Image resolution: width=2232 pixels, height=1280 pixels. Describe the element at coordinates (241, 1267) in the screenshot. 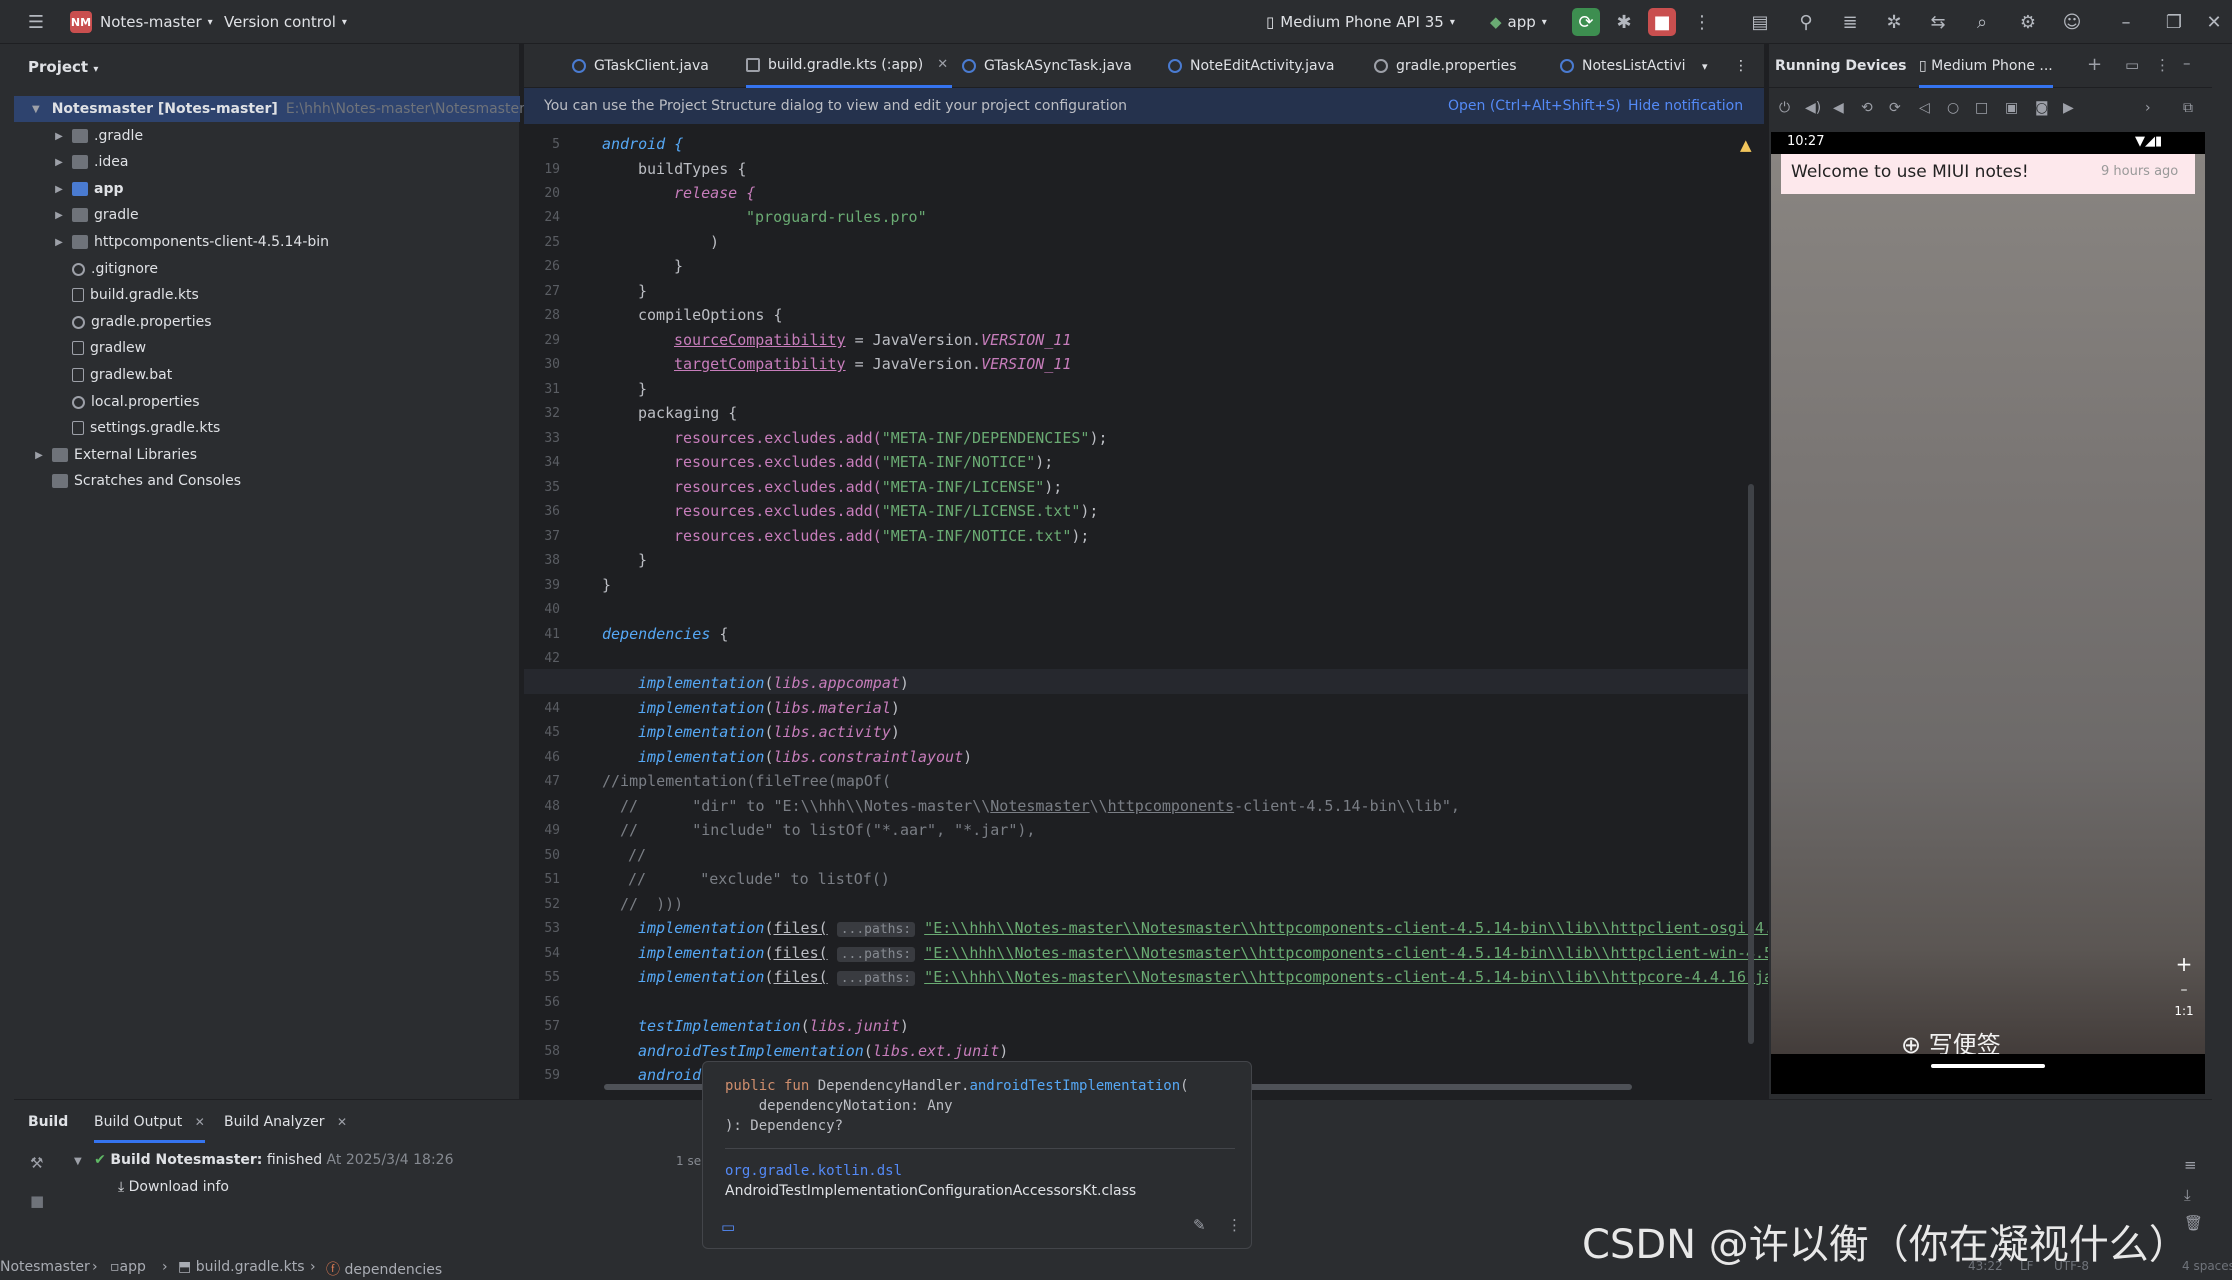

I see `breadcrumb-item: ⬒ build.gradle.kts` at that location.